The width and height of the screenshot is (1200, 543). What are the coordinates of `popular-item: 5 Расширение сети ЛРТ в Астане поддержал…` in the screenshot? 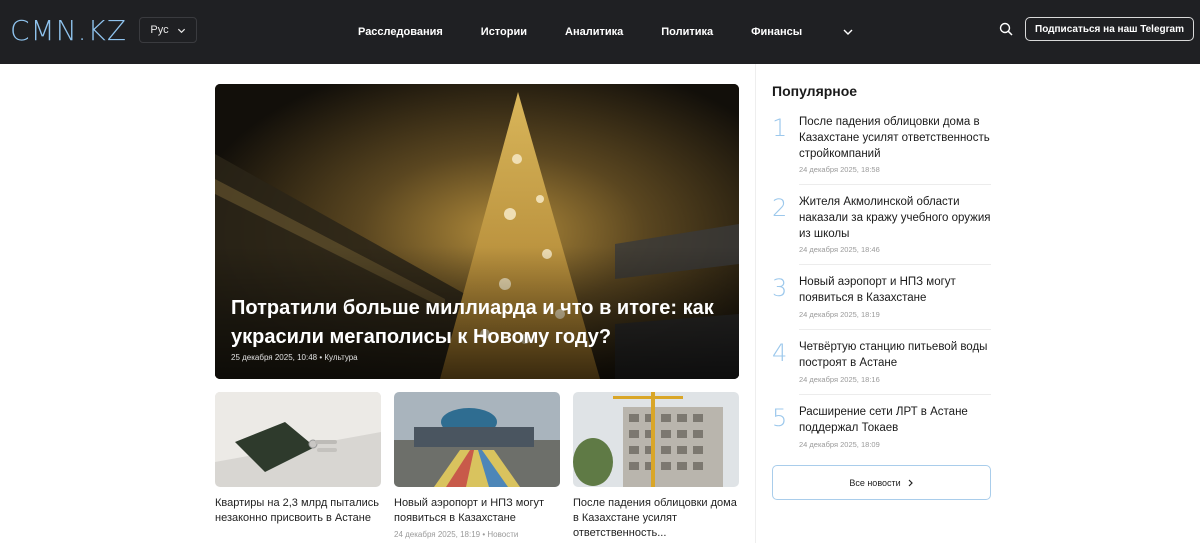 It's located at (881, 428).